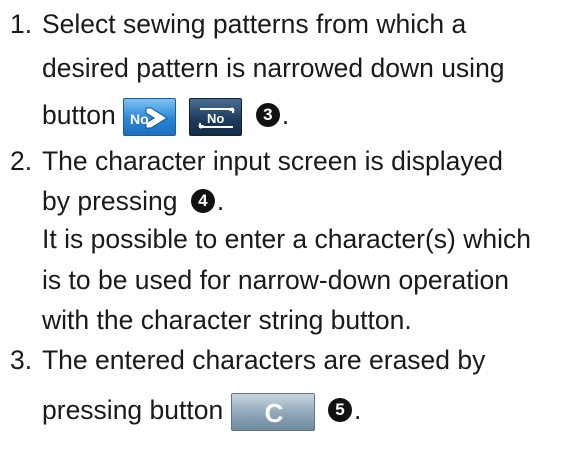  I want to click on item-text: with the character string button., so click(227, 320).